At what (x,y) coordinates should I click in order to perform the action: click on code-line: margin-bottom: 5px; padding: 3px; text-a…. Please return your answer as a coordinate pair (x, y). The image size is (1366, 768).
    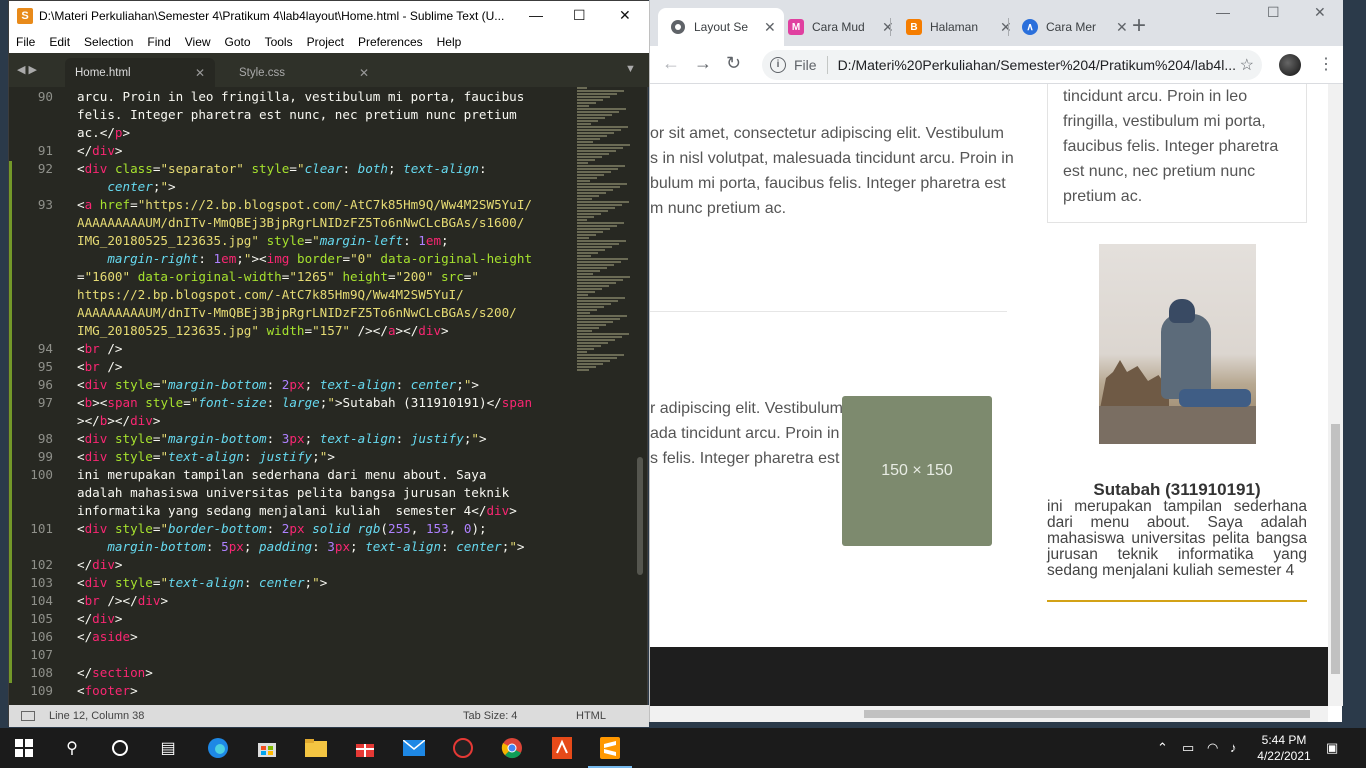
    Looking at the image, I should click on (300, 546).